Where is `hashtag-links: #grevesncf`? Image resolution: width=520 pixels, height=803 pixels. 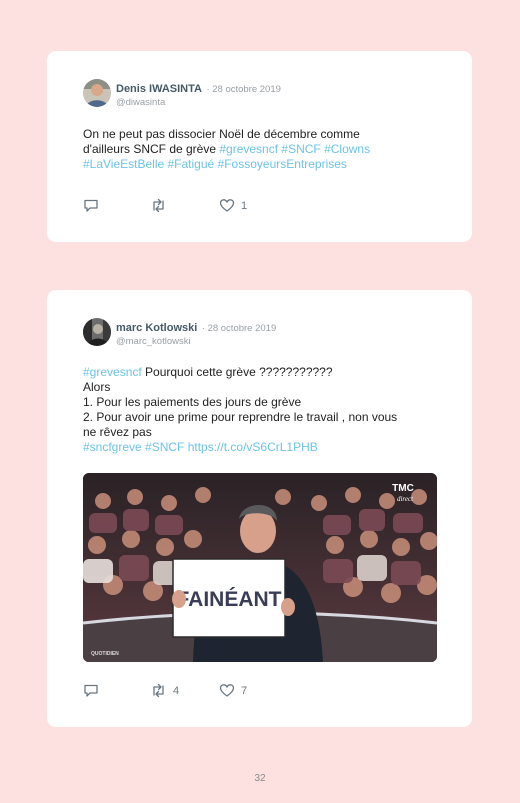 hashtag-links: #grevesncf is located at coordinates (112, 372).